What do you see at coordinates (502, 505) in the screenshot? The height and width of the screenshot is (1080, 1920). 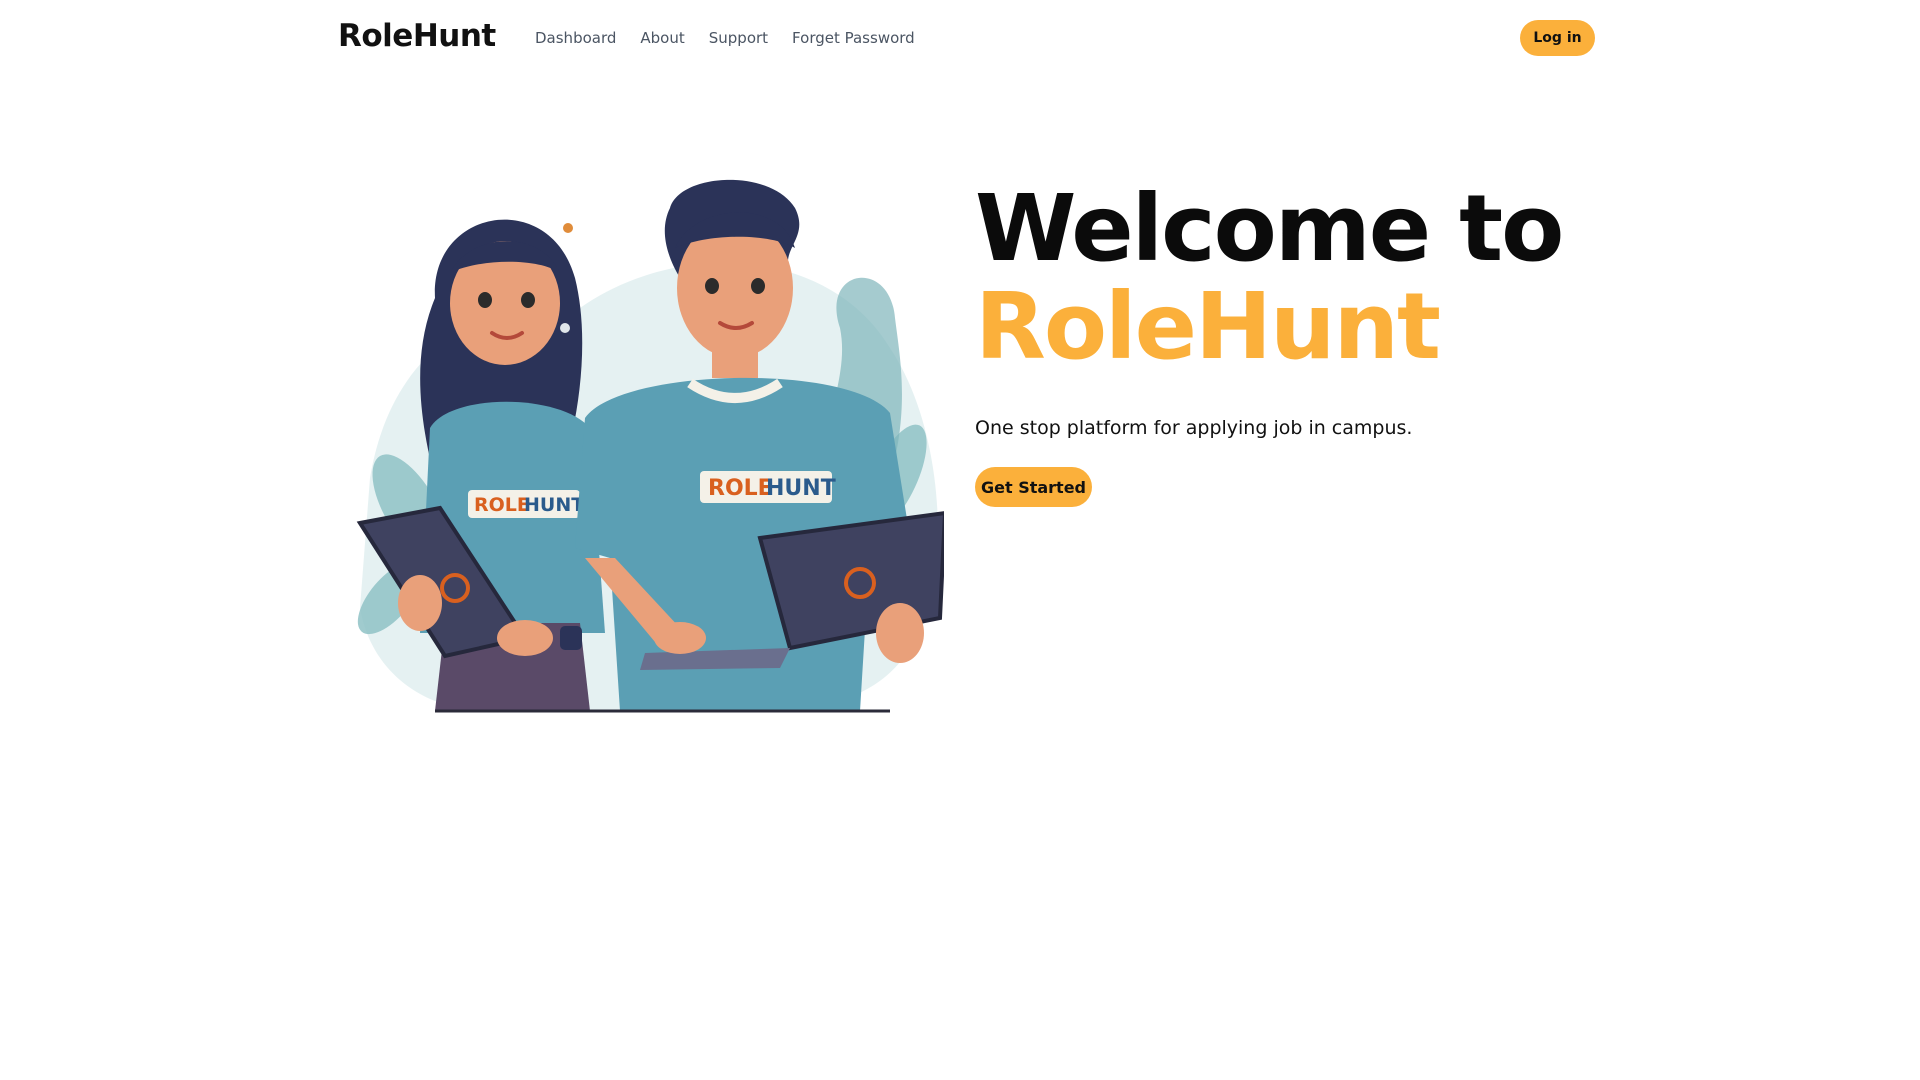 I see `girl-shirt-text-role: ROLE` at bounding box center [502, 505].